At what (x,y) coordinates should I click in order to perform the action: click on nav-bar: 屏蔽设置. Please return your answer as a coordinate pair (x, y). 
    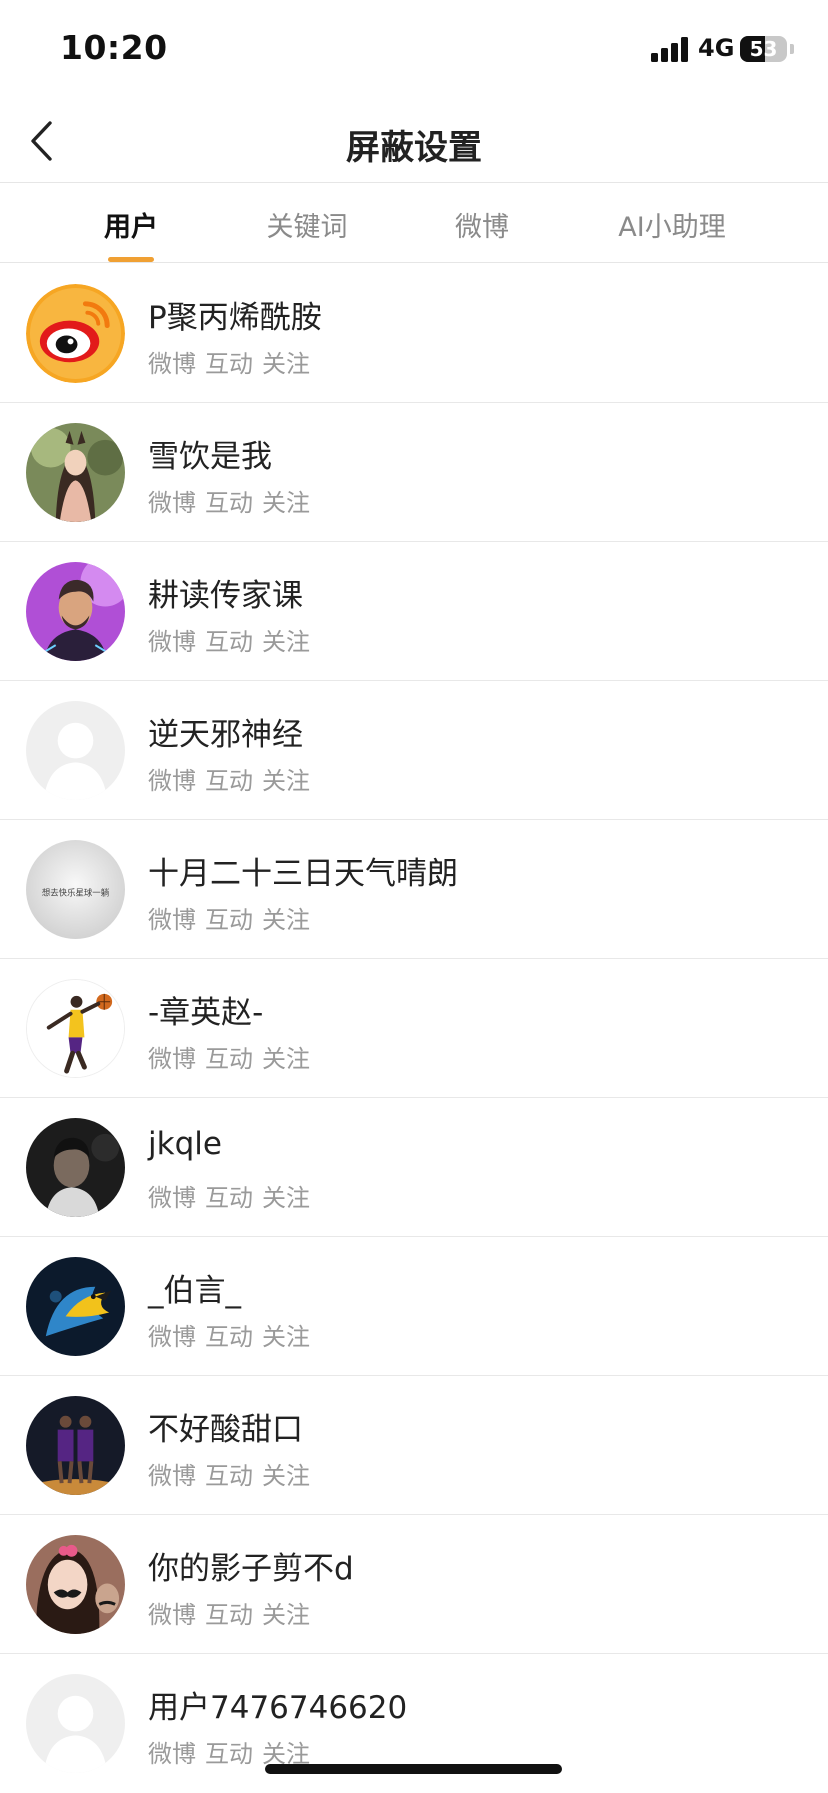
    Looking at the image, I should click on (414, 141).